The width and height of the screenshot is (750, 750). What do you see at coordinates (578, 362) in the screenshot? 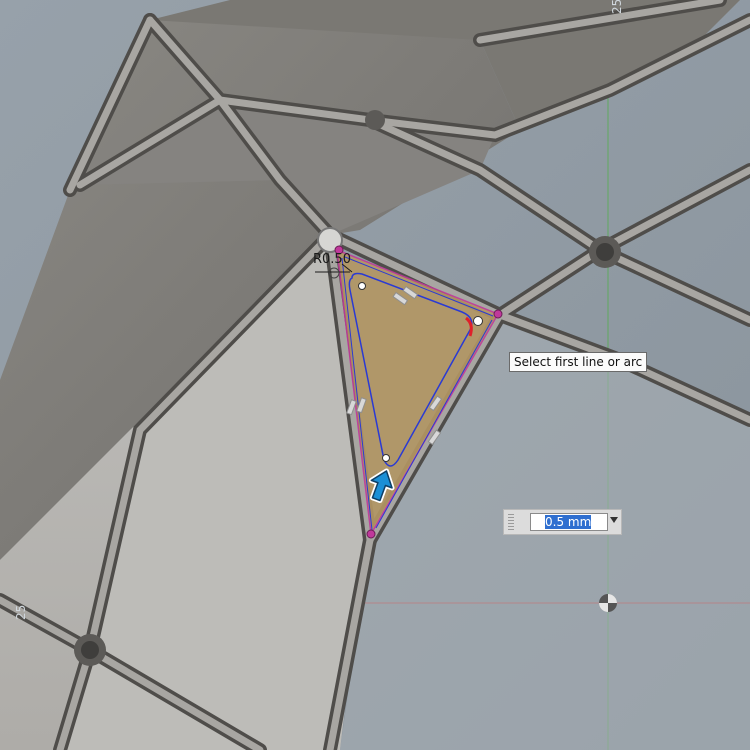
I see `selection-tooltip: Select first line or arc` at bounding box center [578, 362].